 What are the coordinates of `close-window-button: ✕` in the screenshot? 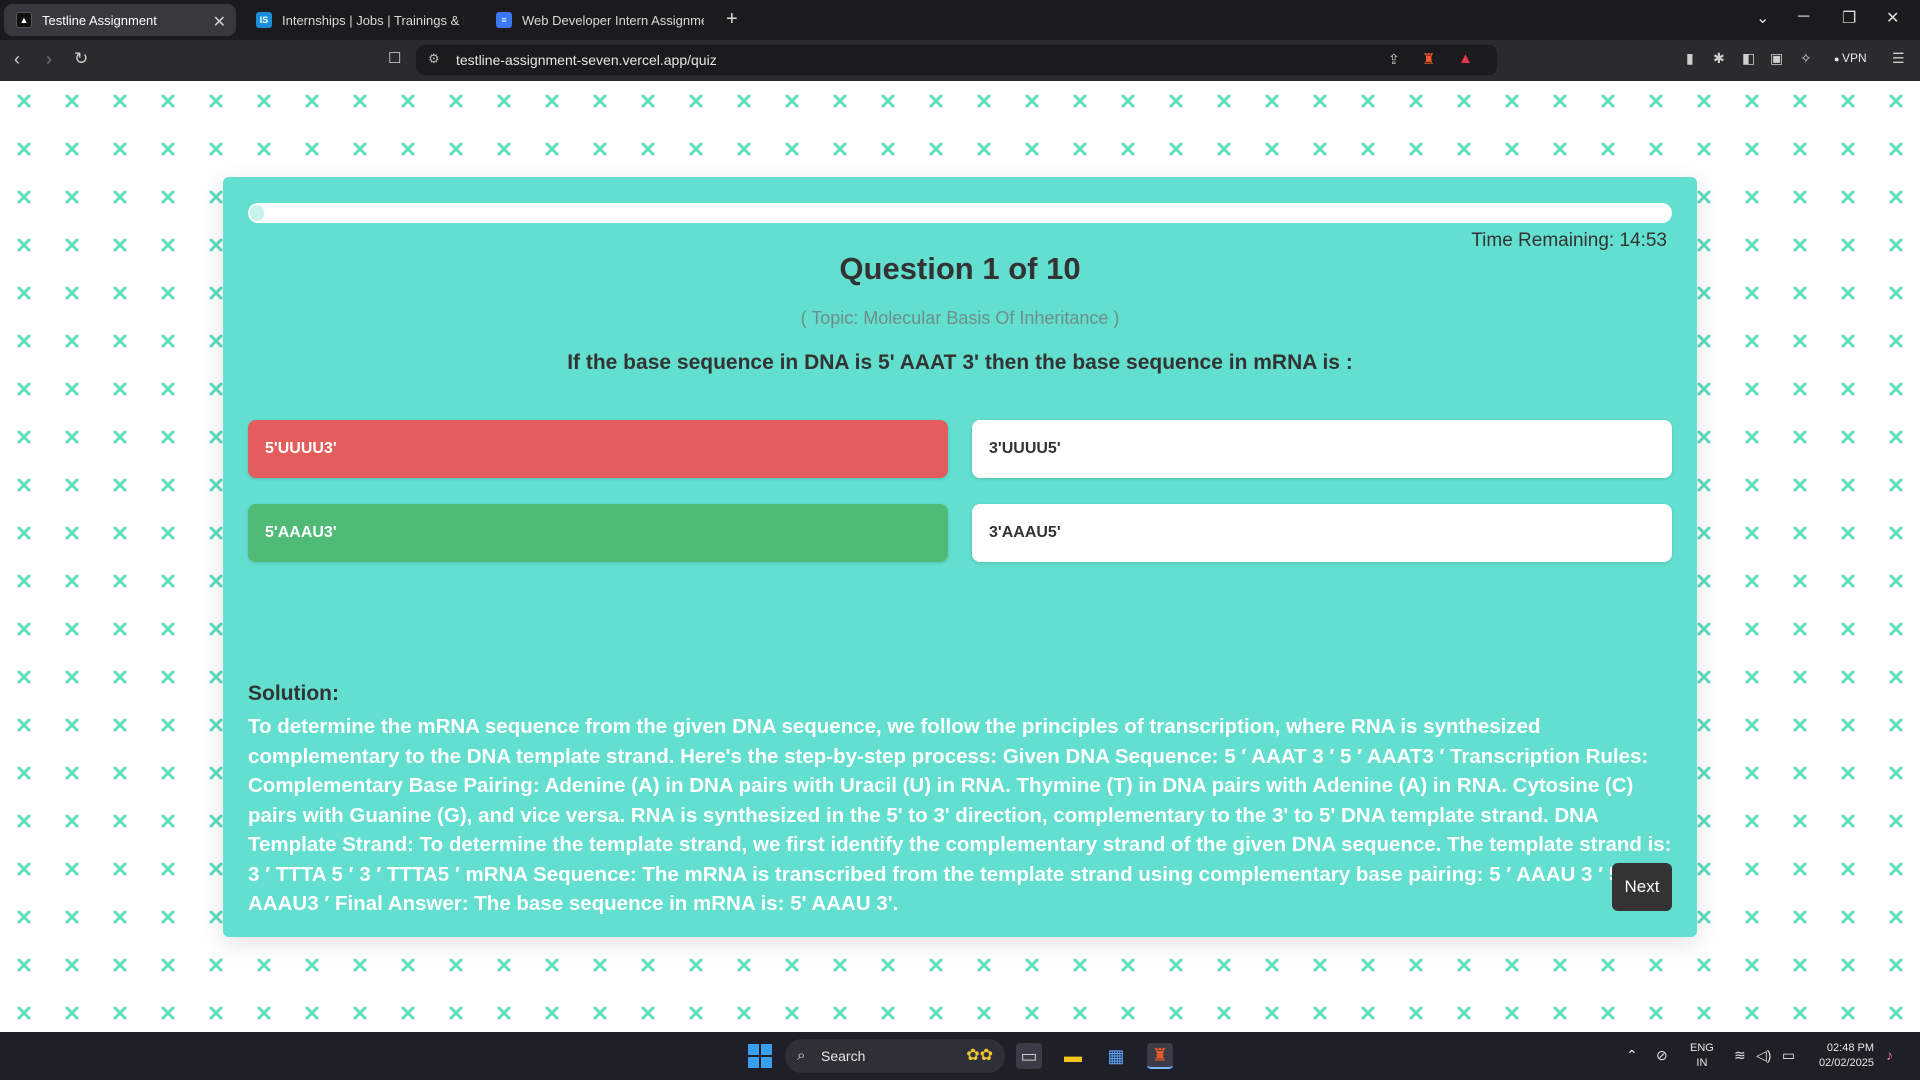 It's located at (1892, 18).